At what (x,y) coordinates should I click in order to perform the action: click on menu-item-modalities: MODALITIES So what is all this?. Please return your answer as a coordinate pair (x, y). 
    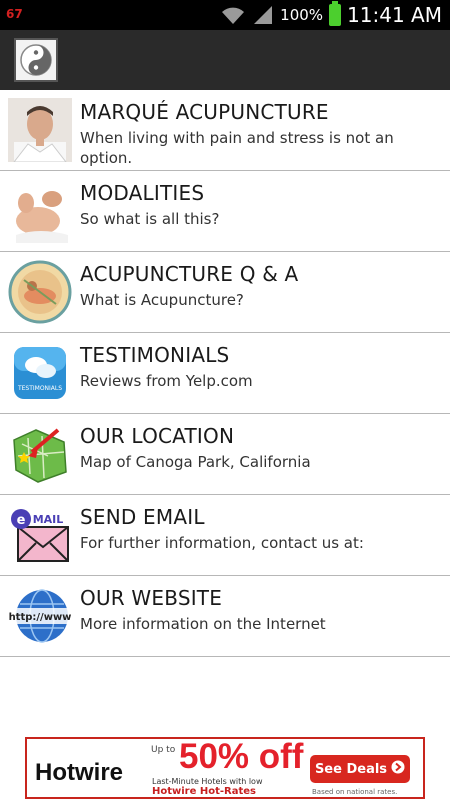
    Looking at the image, I should click on (225, 211).